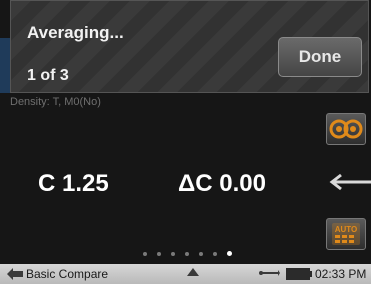 This screenshot has width=371, height=284. I want to click on compare-icon-button, so click(346, 129).